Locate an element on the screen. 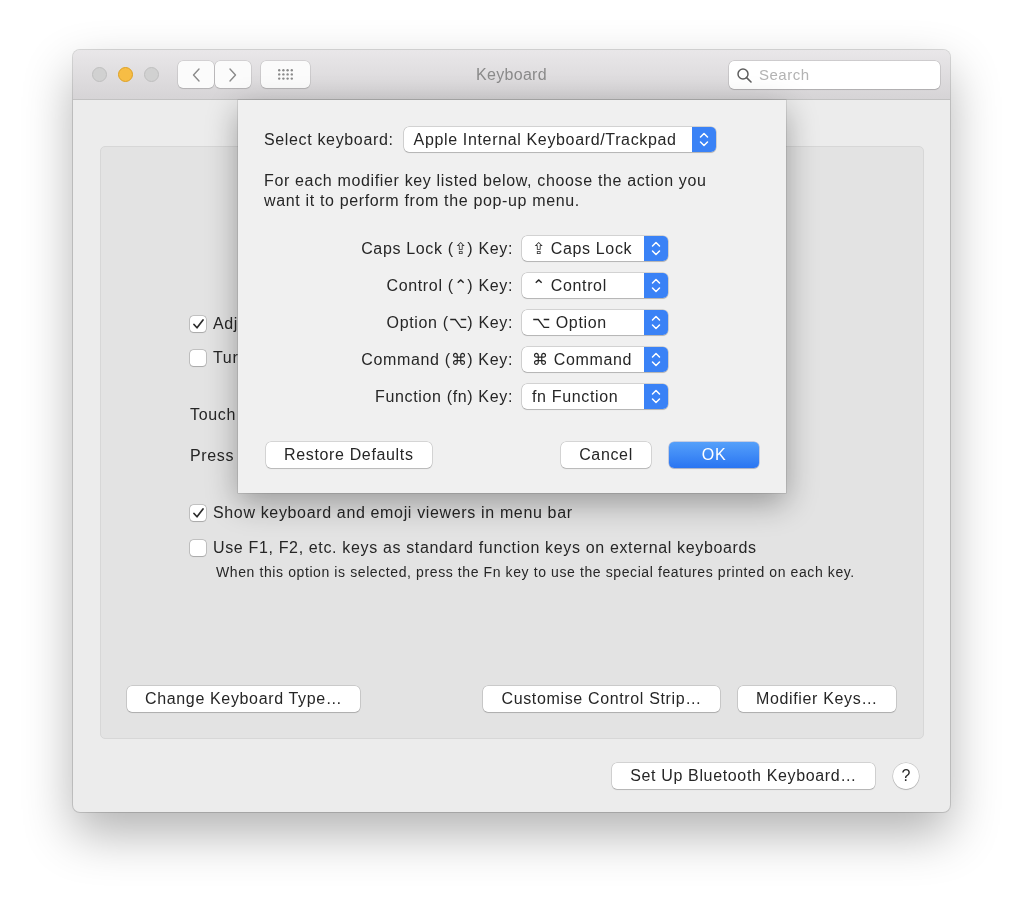 The image size is (1024, 910). back-button is located at coordinates (196, 74).